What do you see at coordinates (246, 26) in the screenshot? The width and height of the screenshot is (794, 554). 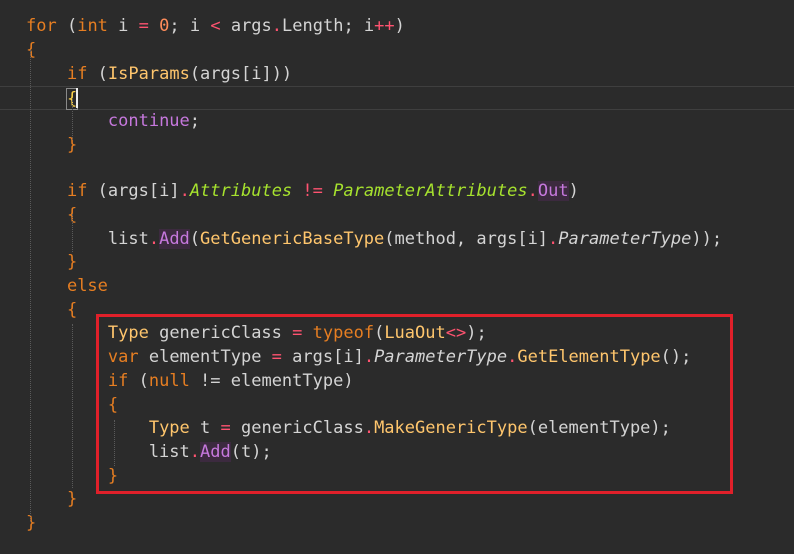 I see `code-token: args` at bounding box center [246, 26].